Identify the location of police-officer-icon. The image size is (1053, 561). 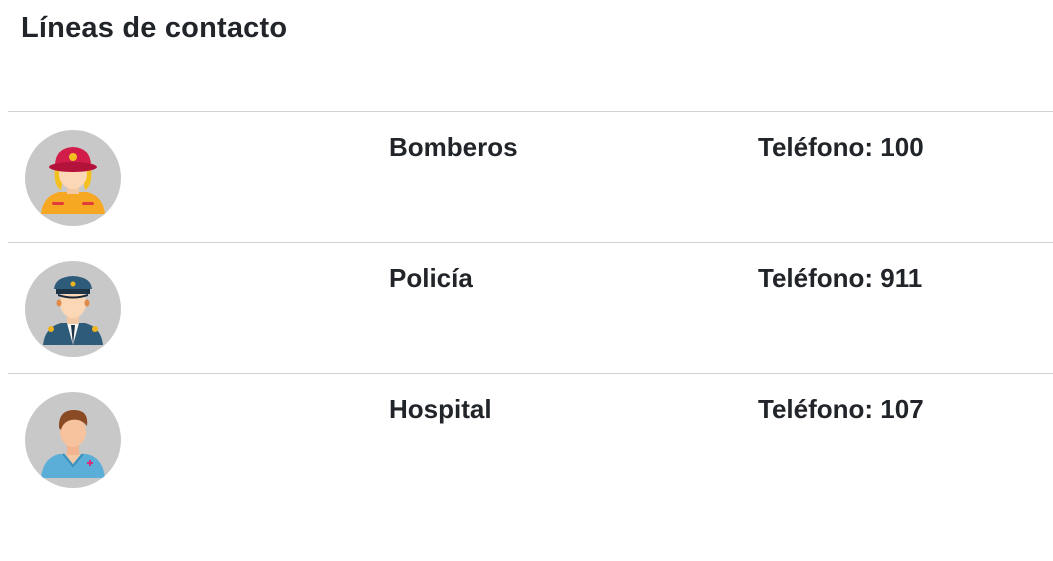
(73, 309).